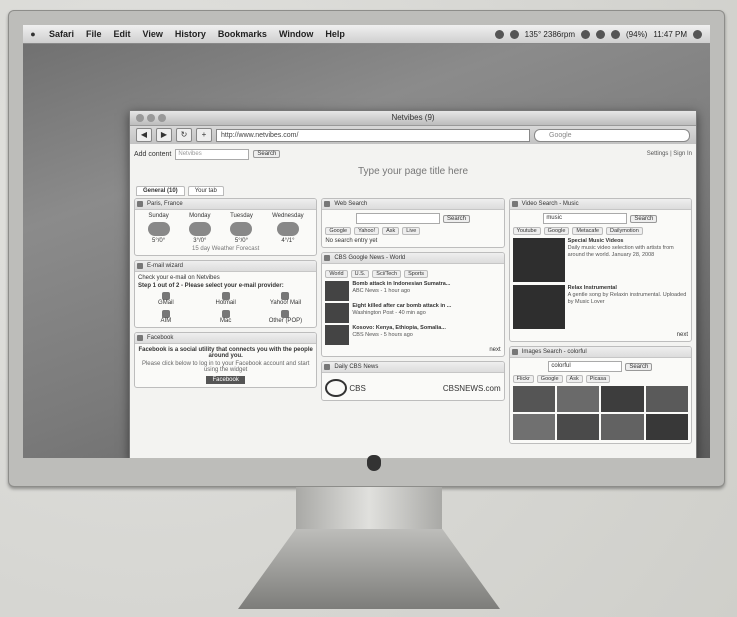 The width and height of the screenshot is (737, 617). Describe the element at coordinates (574, 379) in the screenshot. I see `source-ask: Ask` at that location.